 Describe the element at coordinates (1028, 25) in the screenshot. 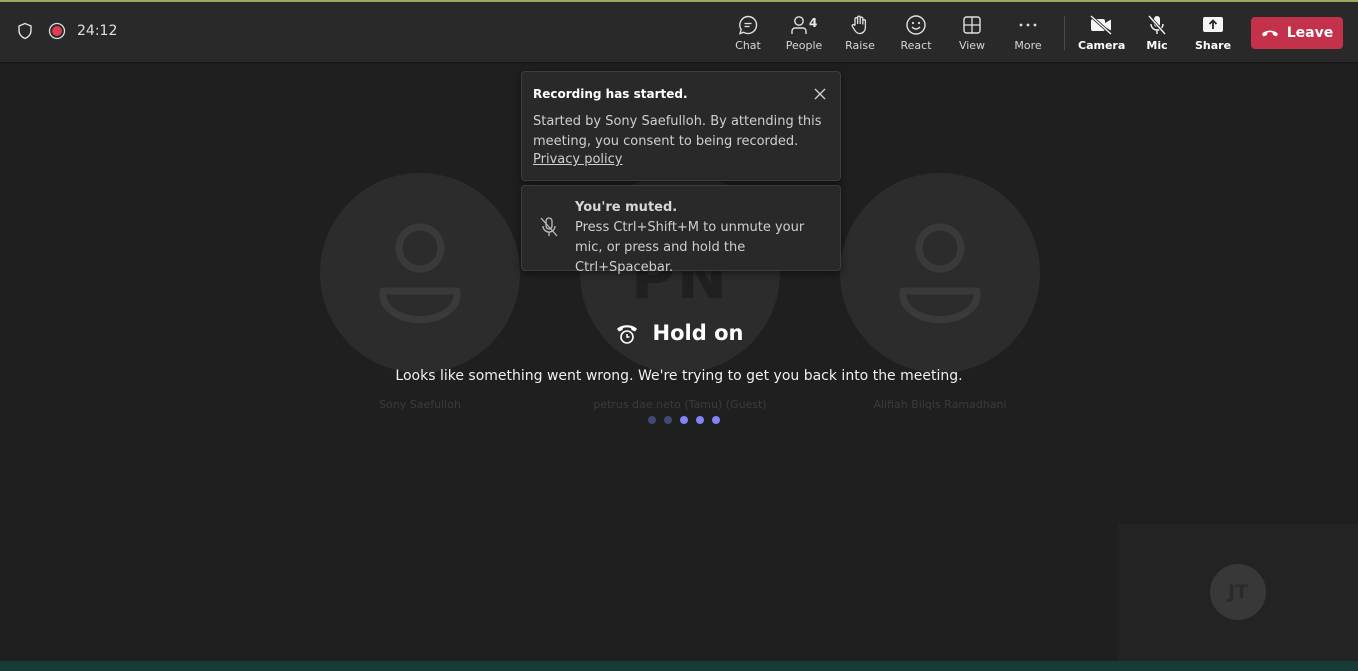

I see `more-dots-icon` at that location.